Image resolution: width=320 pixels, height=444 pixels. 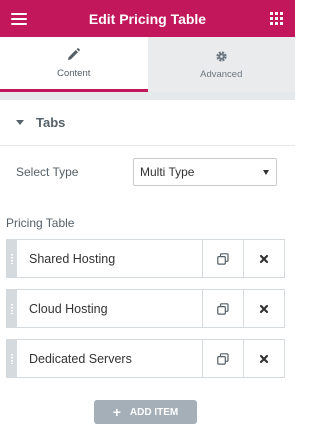 I want to click on tab-content: Content, so click(x=74, y=64).